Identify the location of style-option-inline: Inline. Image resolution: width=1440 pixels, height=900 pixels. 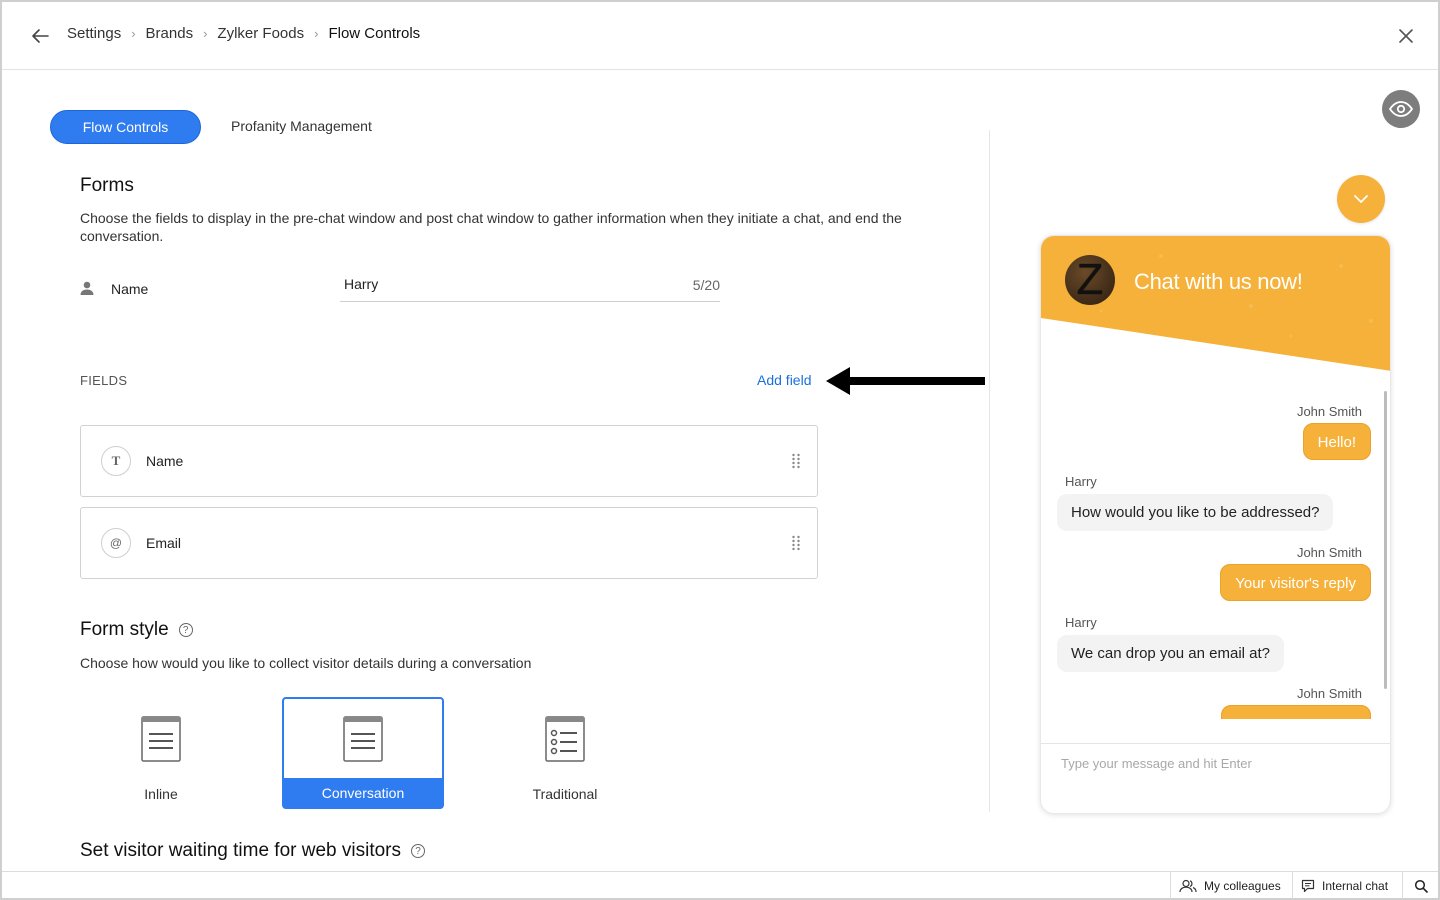
(161, 753).